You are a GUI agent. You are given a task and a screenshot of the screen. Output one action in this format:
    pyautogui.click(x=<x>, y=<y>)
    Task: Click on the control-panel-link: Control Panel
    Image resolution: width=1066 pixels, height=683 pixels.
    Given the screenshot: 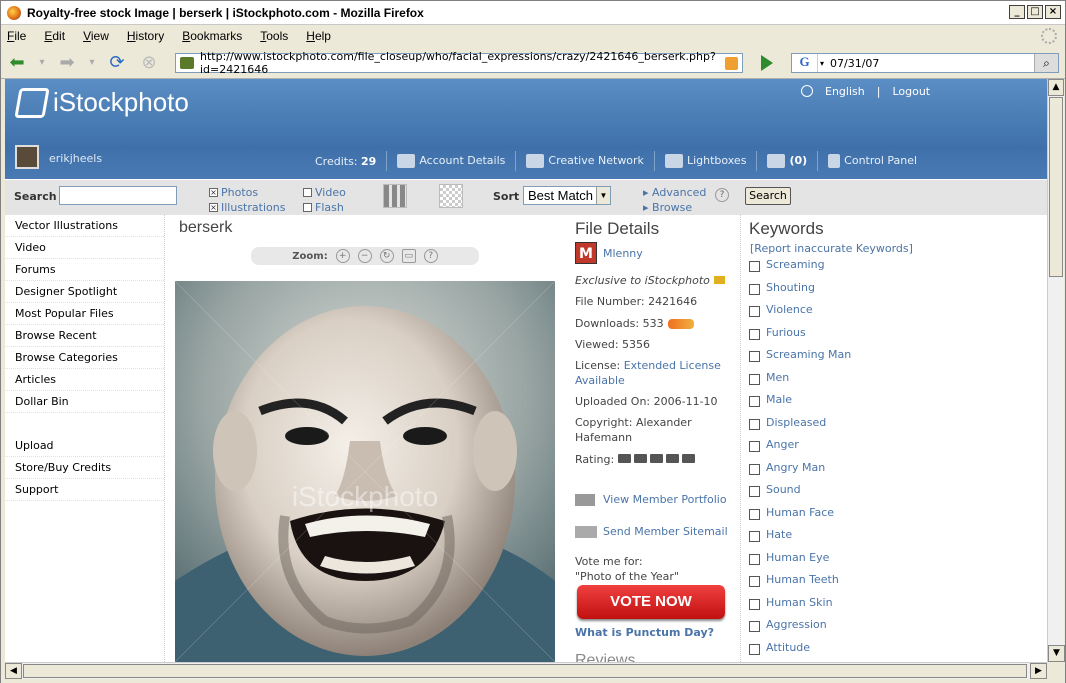 What is the action you would take?
    pyautogui.click(x=872, y=161)
    